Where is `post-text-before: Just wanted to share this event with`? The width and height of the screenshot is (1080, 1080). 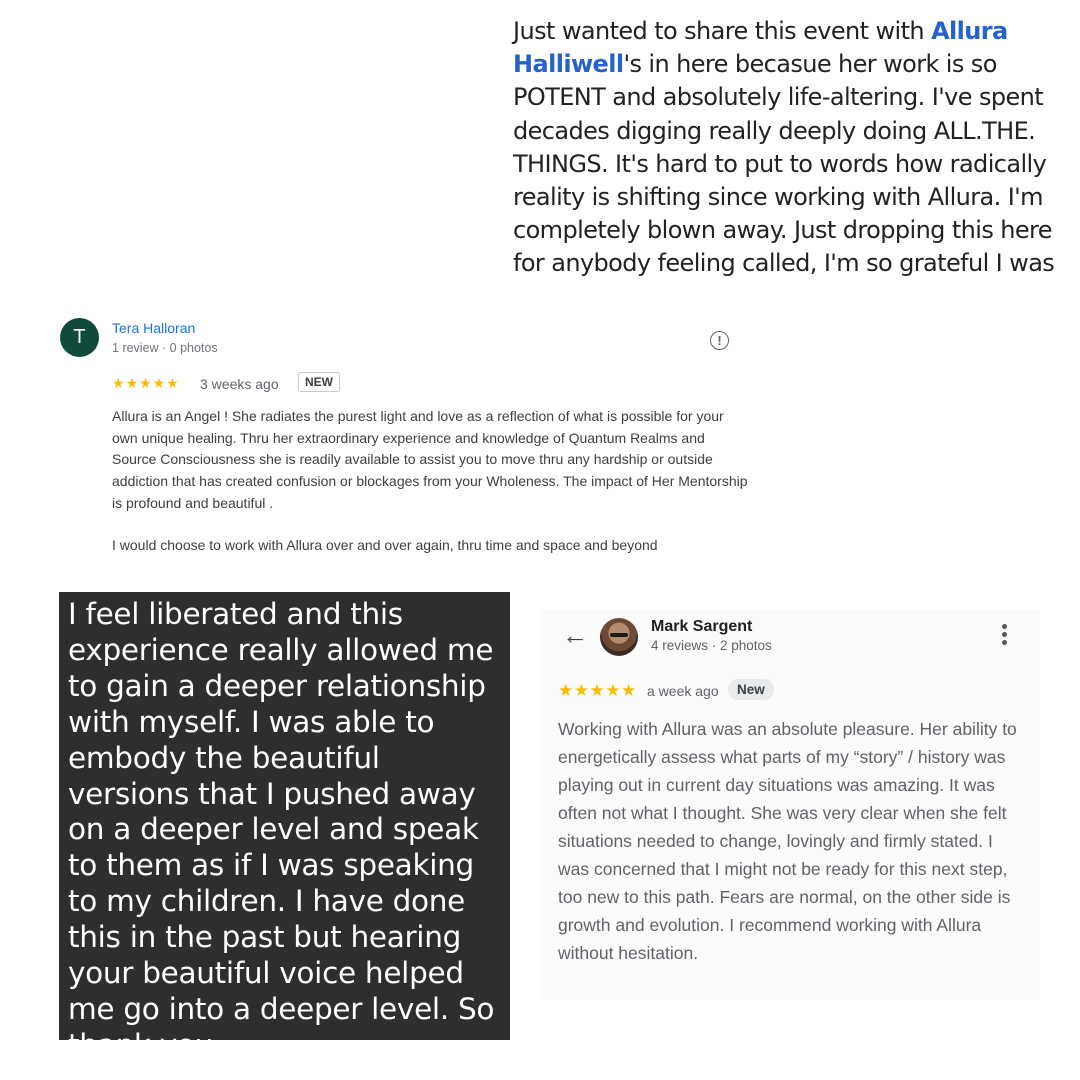
post-text-before: Just wanted to share this event with is located at coordinates (722, 31).